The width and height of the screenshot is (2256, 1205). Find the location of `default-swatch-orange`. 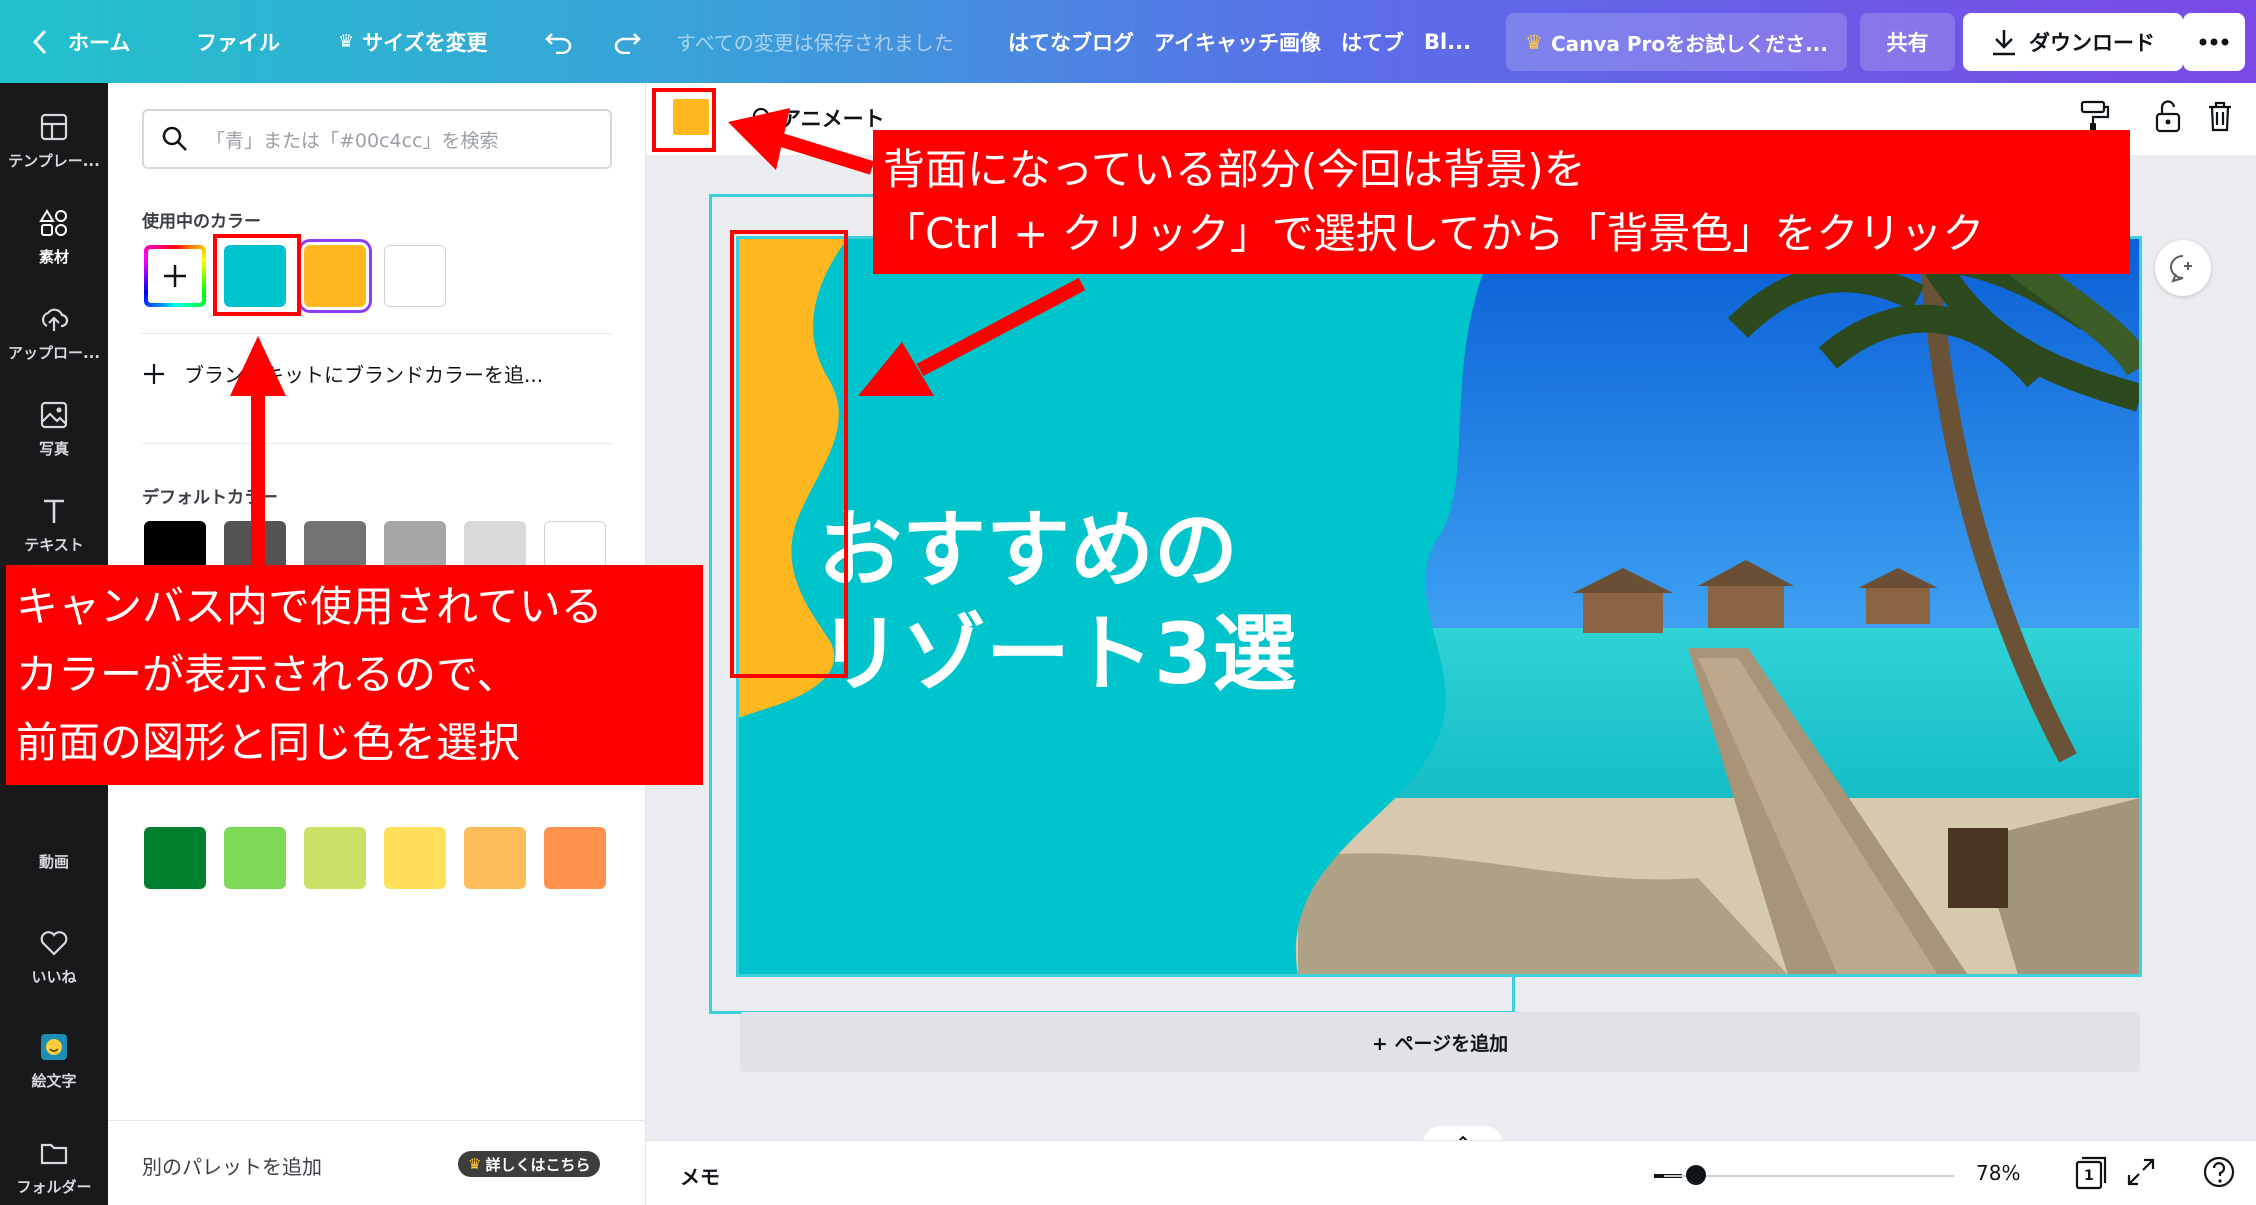

default-swatch-orange is located at coordinates (575, 858).